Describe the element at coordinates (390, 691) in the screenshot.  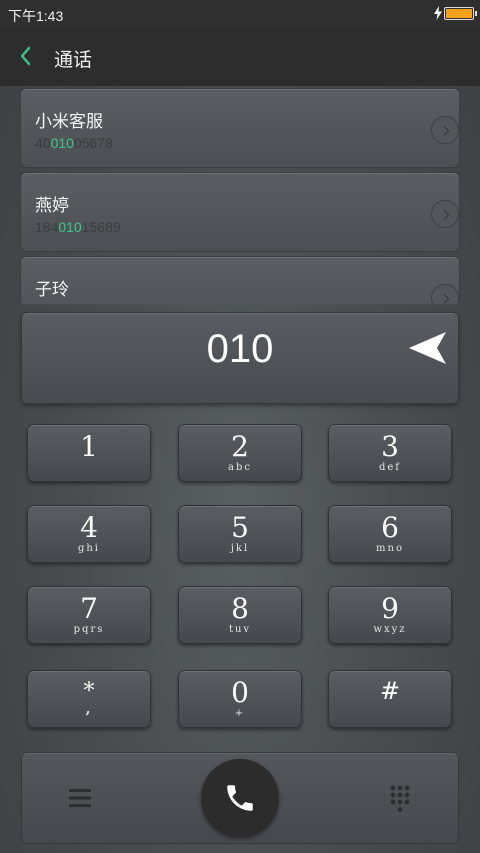
I see `key-digit: #` at that location.